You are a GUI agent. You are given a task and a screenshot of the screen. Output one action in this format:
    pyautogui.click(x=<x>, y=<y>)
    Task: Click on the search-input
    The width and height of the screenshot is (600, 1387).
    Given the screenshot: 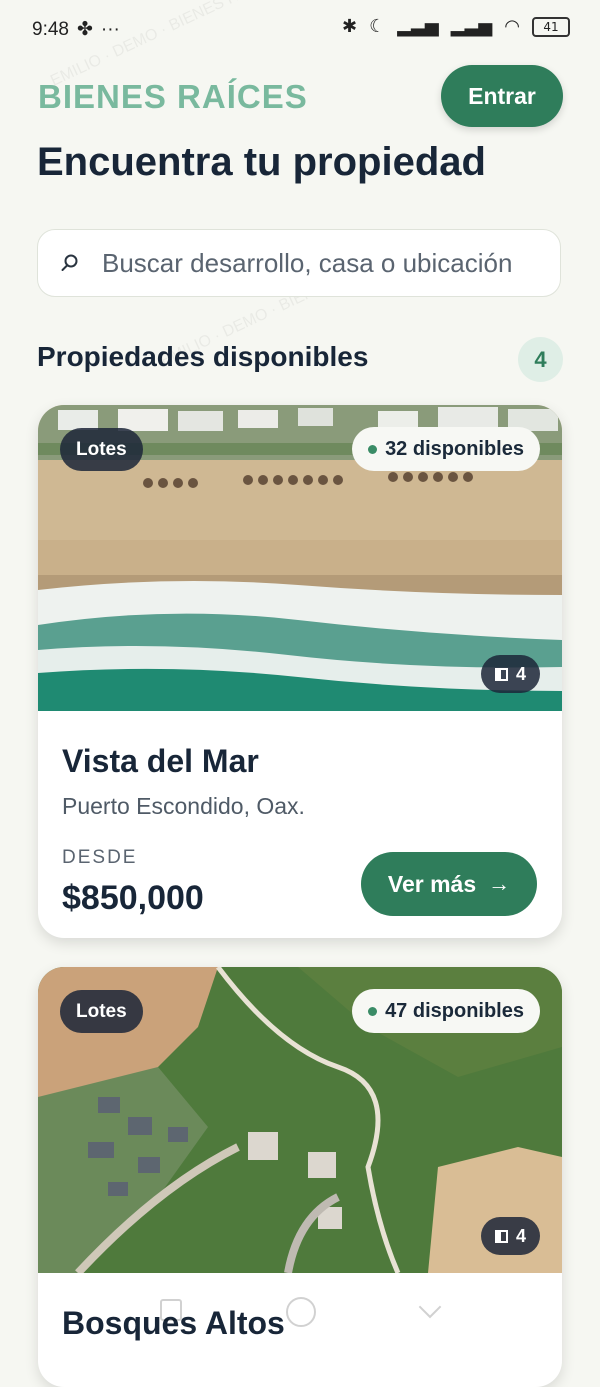 What is the action you would take?
    pyautogui.click(x=317, y=263)
    